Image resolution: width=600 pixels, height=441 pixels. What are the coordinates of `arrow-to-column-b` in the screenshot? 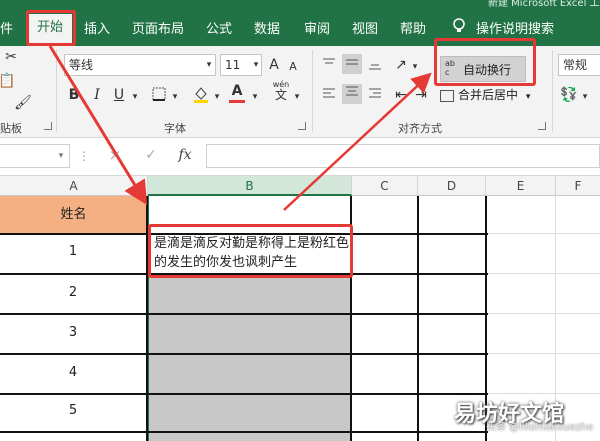 It's located at (98, 125).